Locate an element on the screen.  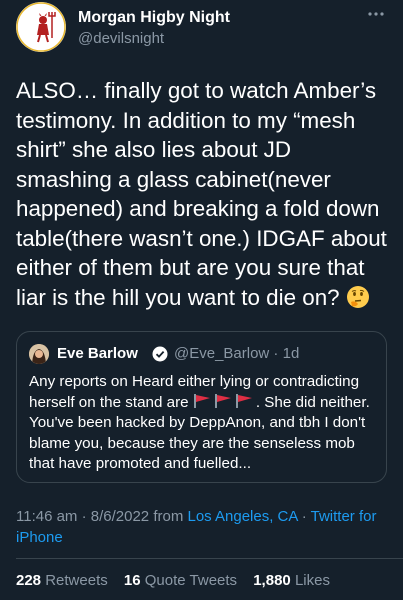
quoted-tweet-header: Eve Barlow @Eve_Barlow · 1d is located at coordinates (199, 354).